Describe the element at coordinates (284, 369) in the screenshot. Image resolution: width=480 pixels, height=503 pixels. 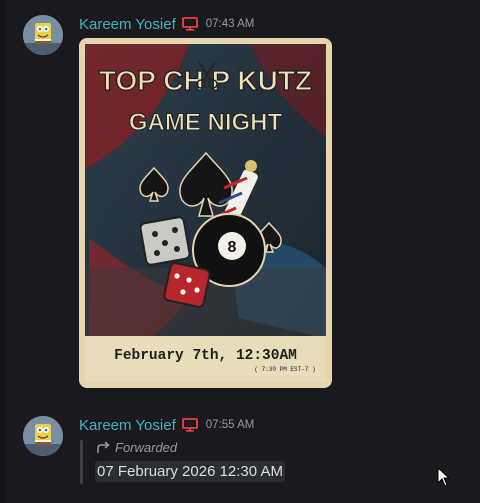
I see `poster-timezone: ( 7:30 PM EST-7 )` at that location.